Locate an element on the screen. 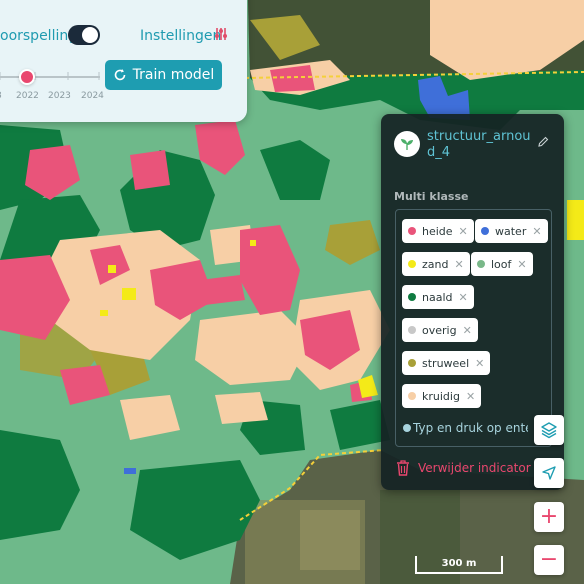 The height and width of the screenshot is (584, 584). chip-label: heide is located at coordinates (437, 231).